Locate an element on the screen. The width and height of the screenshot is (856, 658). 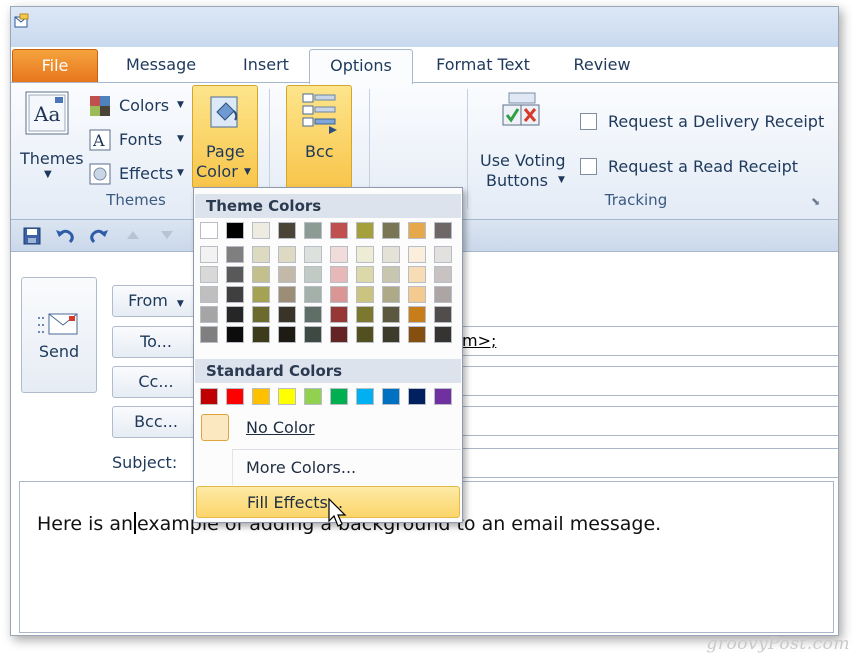
tab-review: Review is located at coordinates (602, 66).